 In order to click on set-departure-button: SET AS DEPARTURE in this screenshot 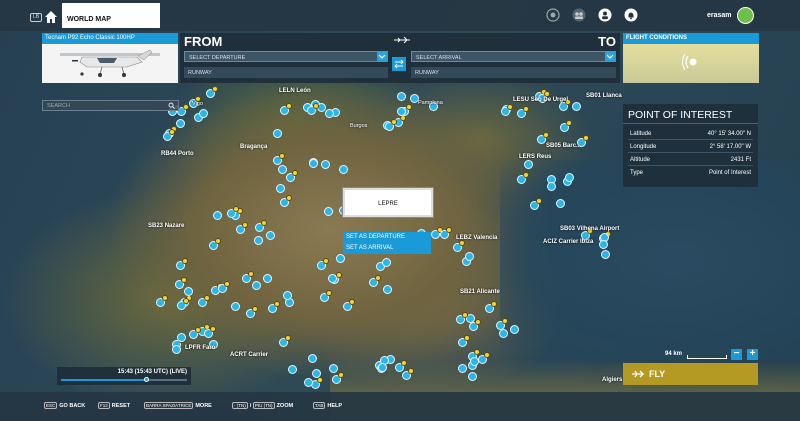, I will do `click(387, 237)`.